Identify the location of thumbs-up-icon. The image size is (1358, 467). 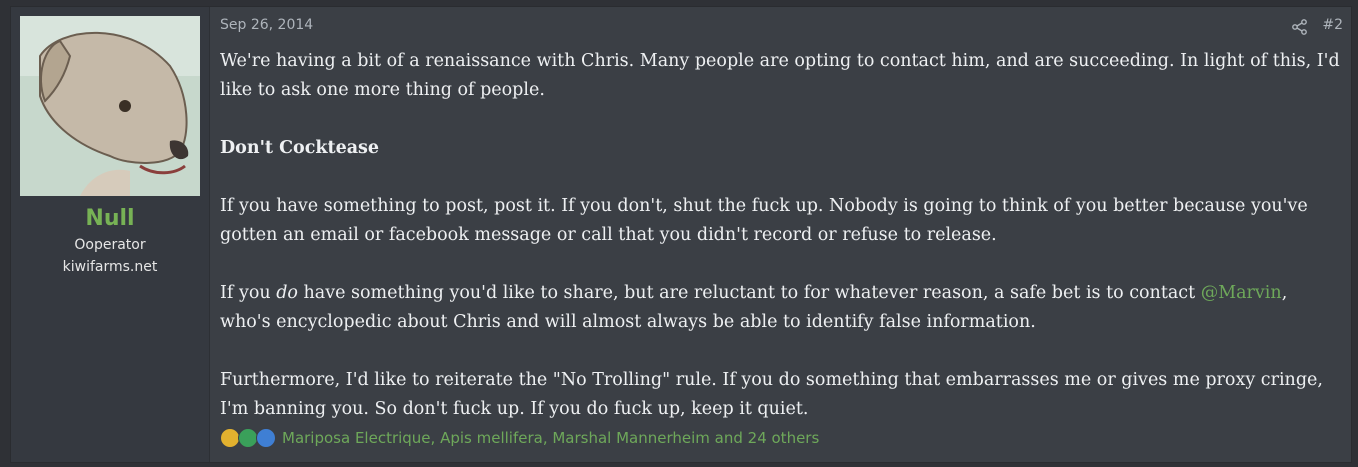
(266, 438).